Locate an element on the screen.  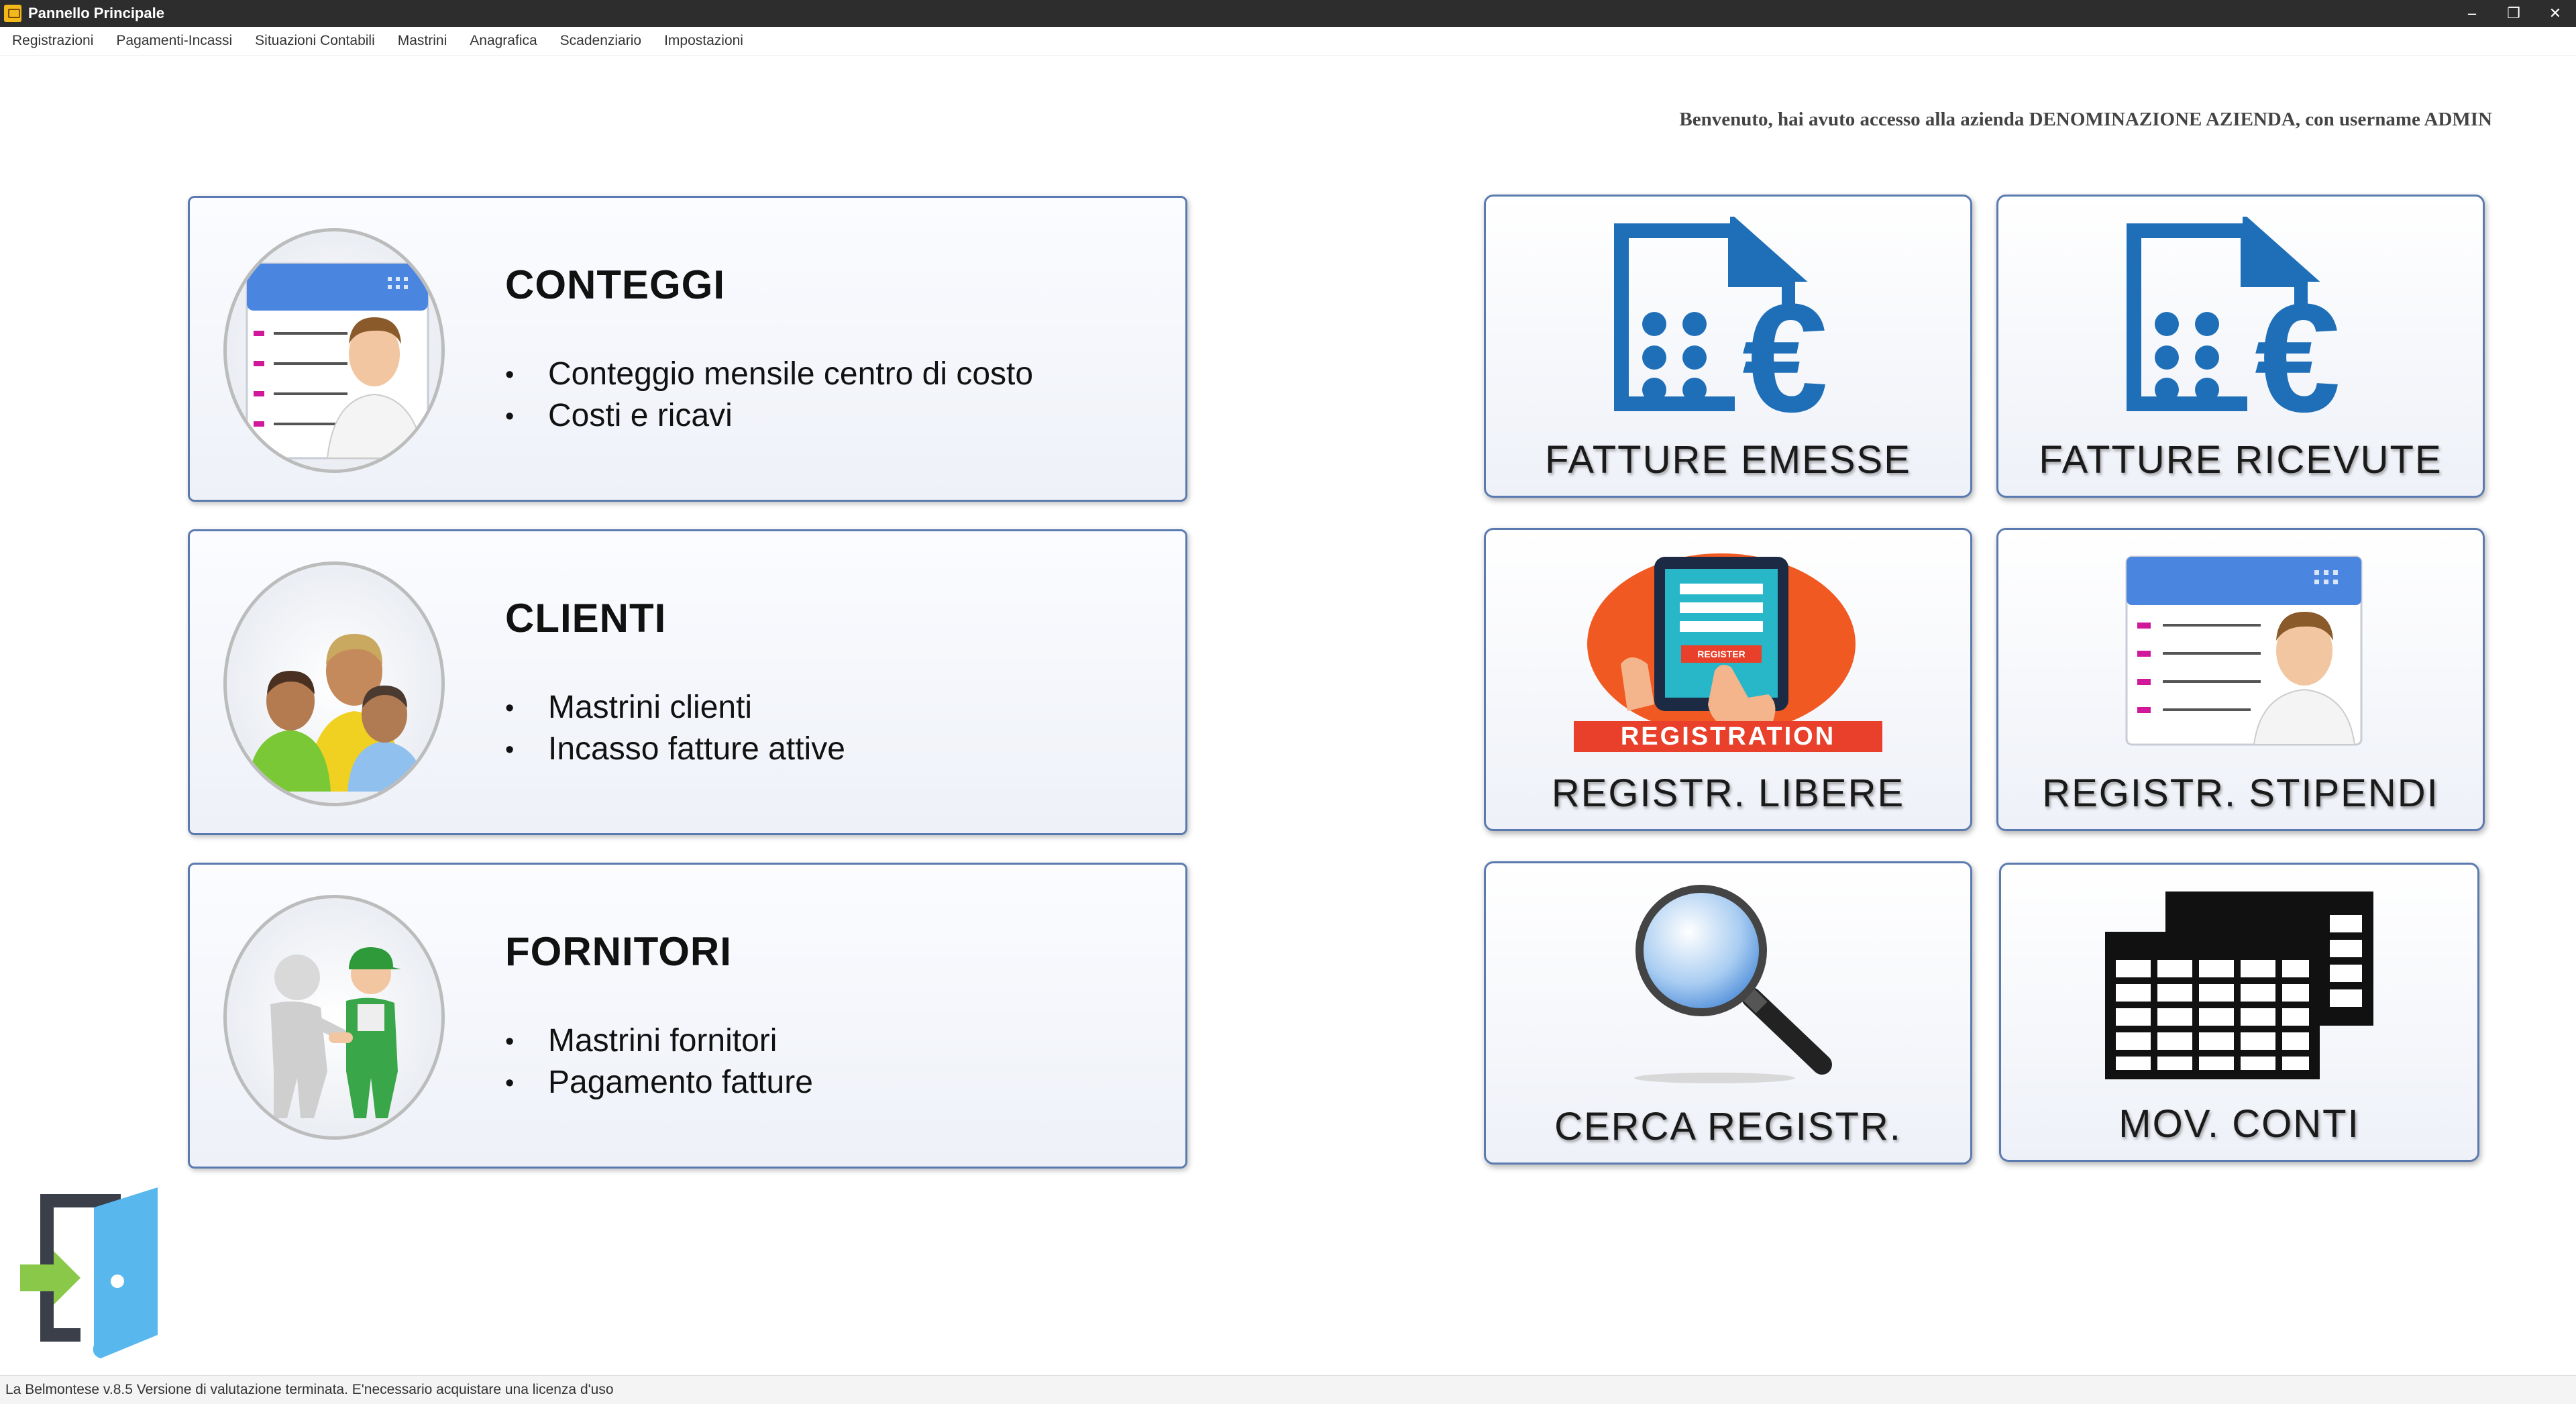
menu-situazioni-contabili: Situazioni Contabili is located at coordinates (315, 41).